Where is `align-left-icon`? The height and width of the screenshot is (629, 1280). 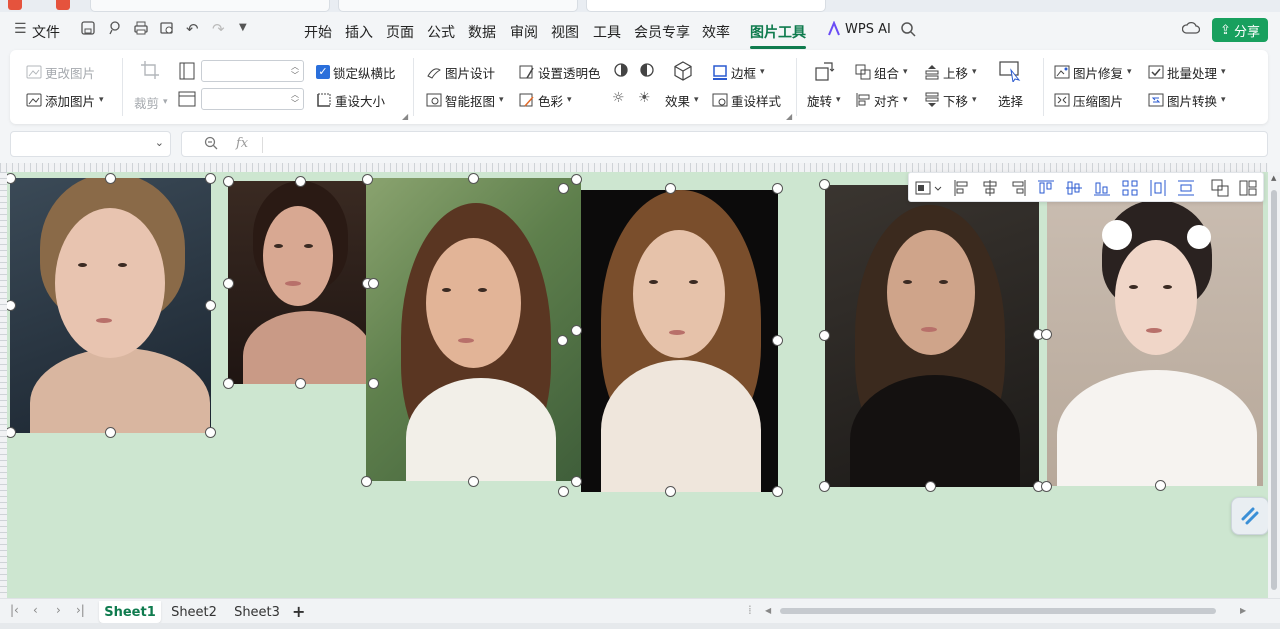
align-left-icon is located at coordinates (962, 188).